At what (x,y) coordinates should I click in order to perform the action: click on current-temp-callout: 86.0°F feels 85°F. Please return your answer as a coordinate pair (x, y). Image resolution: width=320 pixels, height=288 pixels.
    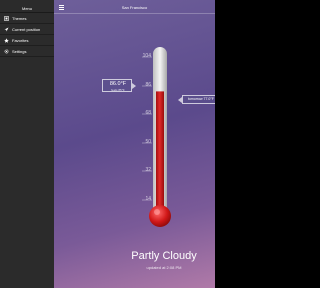
    Looking at the image, I should click on (117, 85).